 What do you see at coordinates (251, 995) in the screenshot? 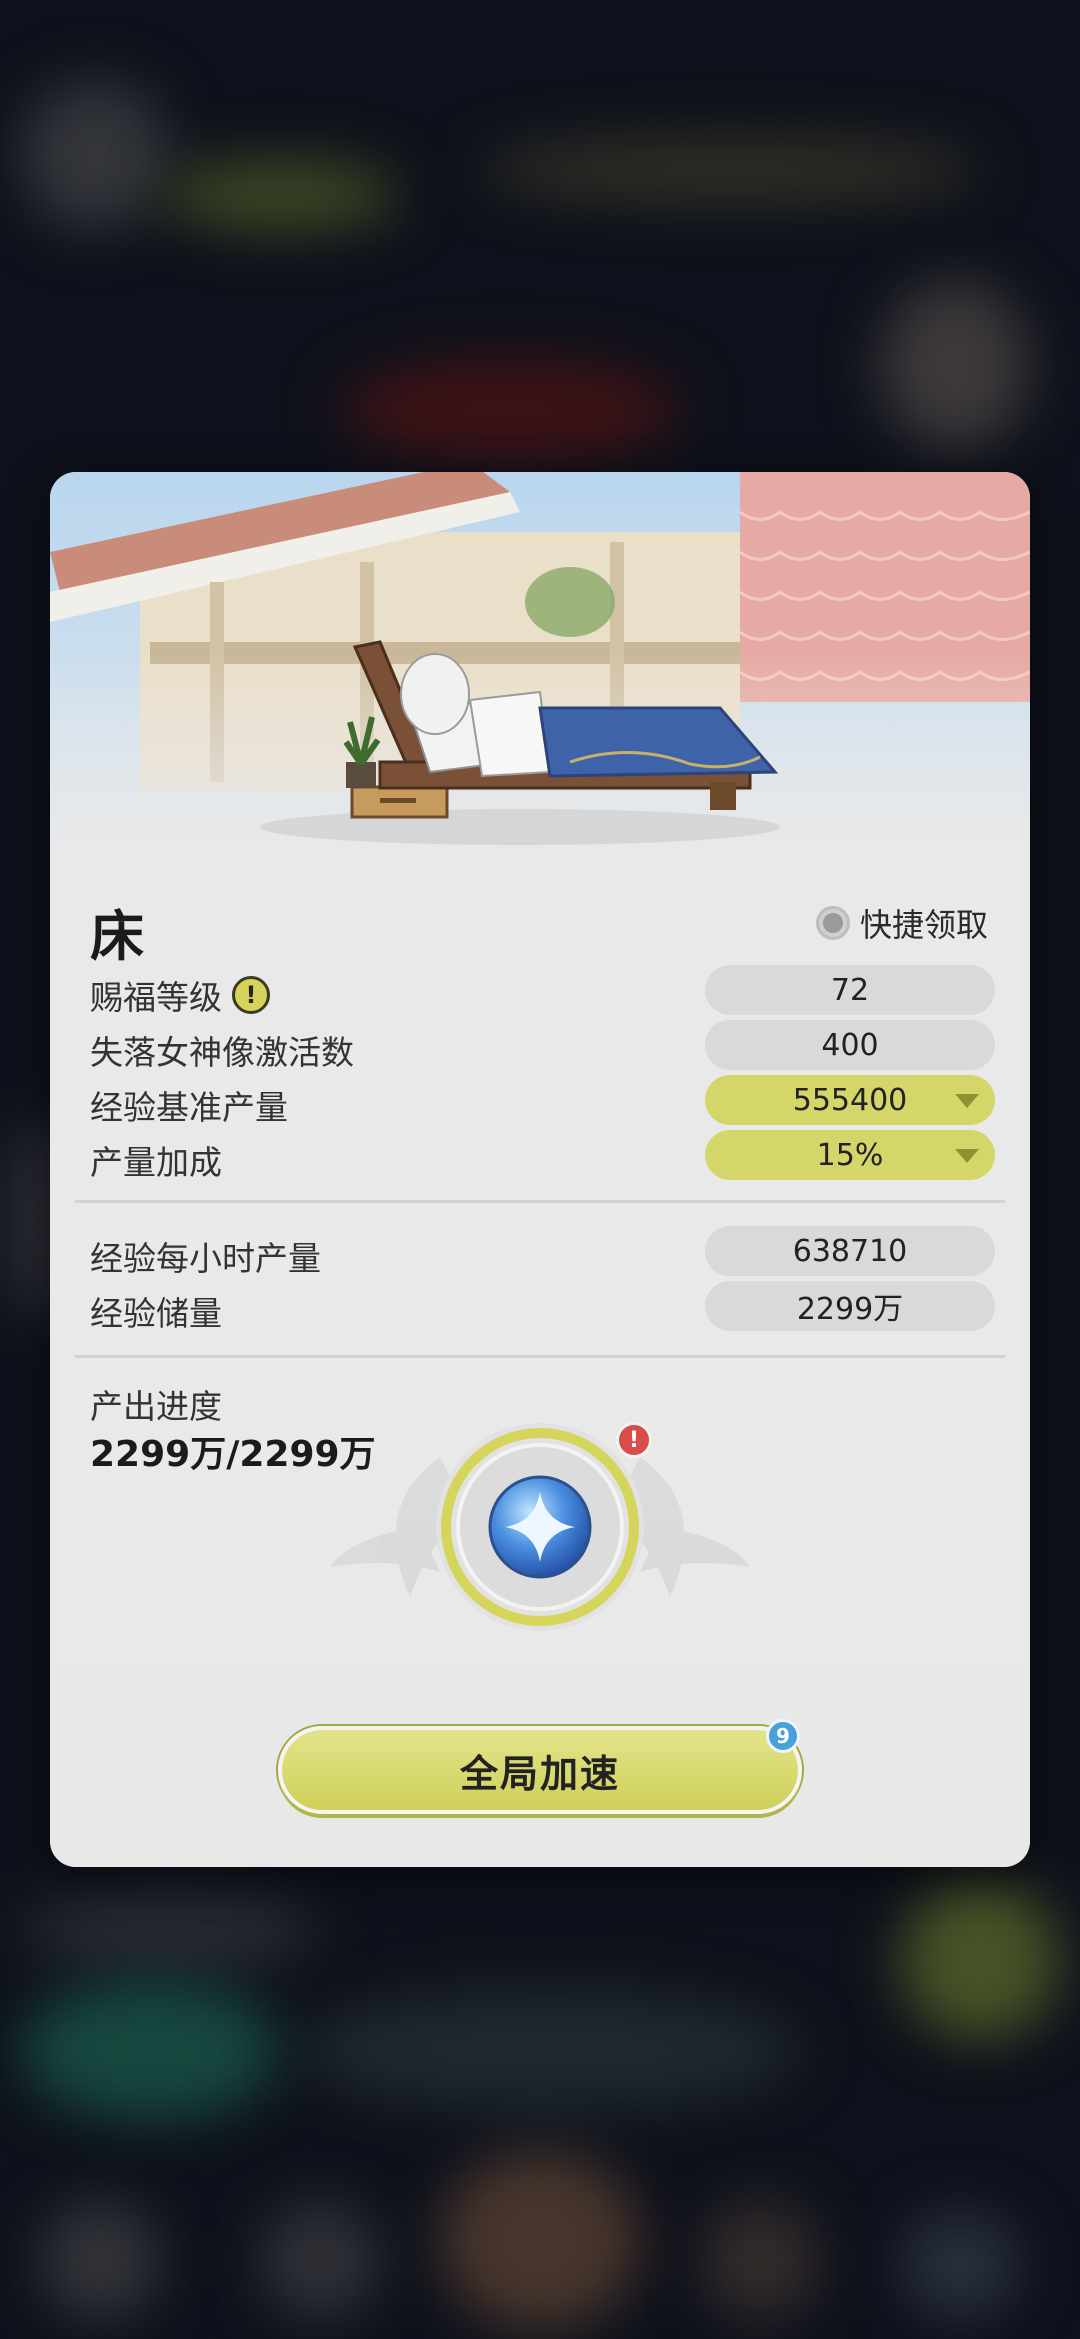
I see `info-icon: !` at bounding box center [251, 995].